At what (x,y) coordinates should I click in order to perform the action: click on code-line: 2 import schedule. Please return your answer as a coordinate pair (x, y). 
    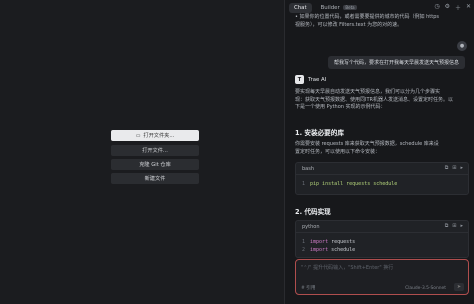
    Looking at the image, I should click on (382, 250).